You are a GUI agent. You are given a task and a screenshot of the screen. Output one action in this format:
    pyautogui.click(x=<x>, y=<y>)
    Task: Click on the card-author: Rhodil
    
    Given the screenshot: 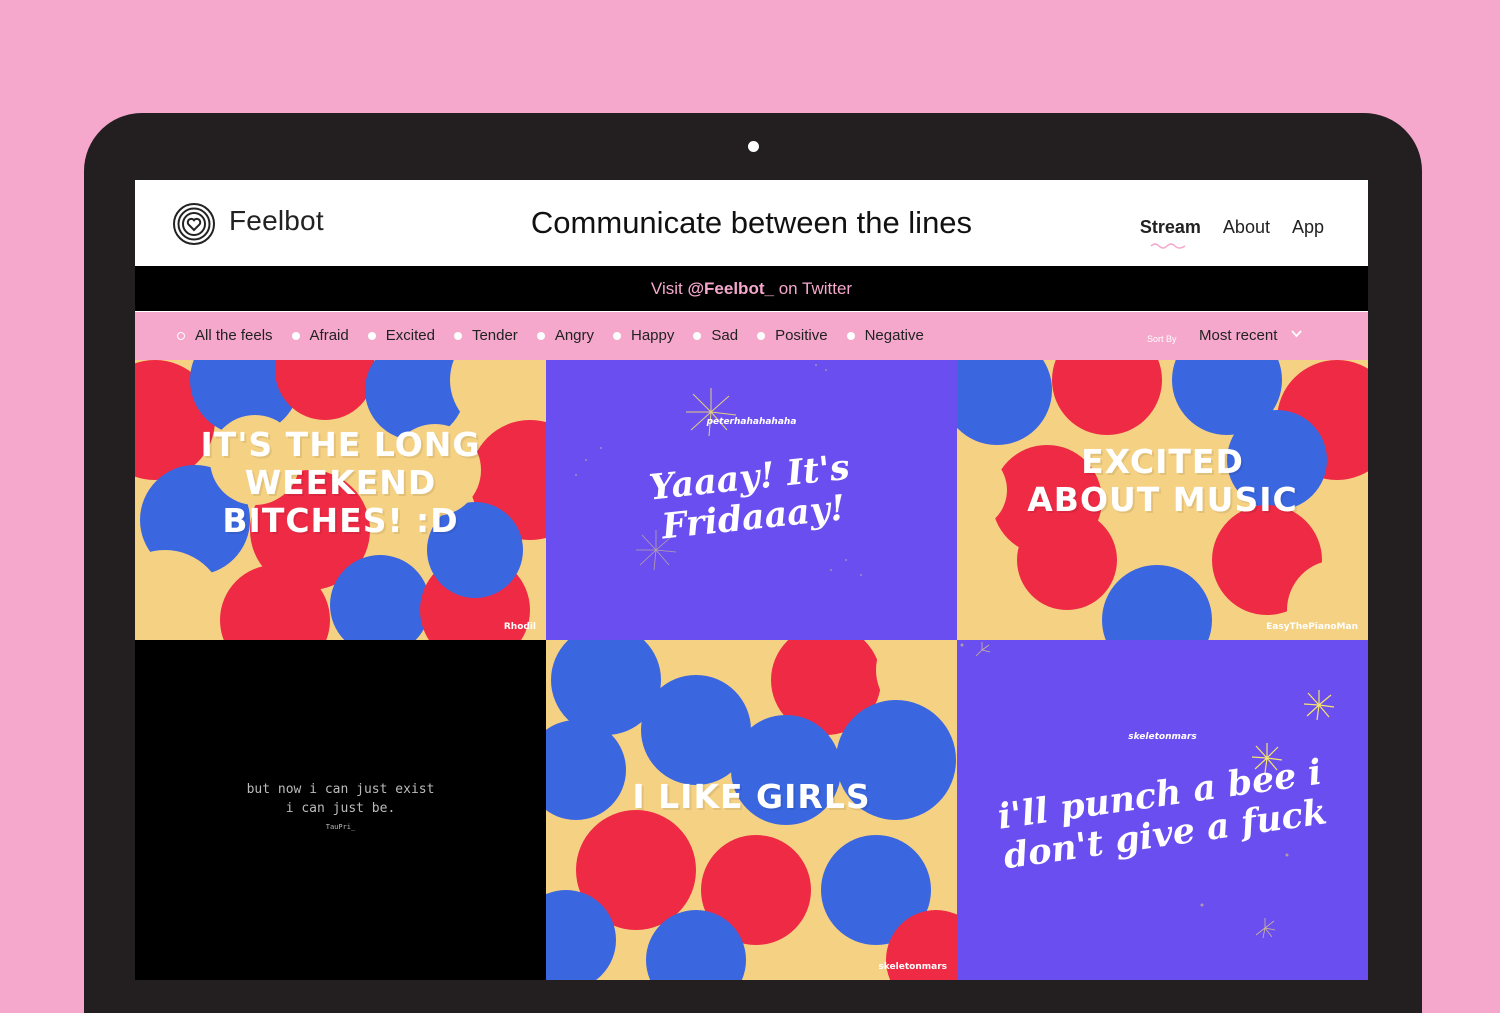 What is the action you would take?
    pyautogui.click(x=520, y=627)
    